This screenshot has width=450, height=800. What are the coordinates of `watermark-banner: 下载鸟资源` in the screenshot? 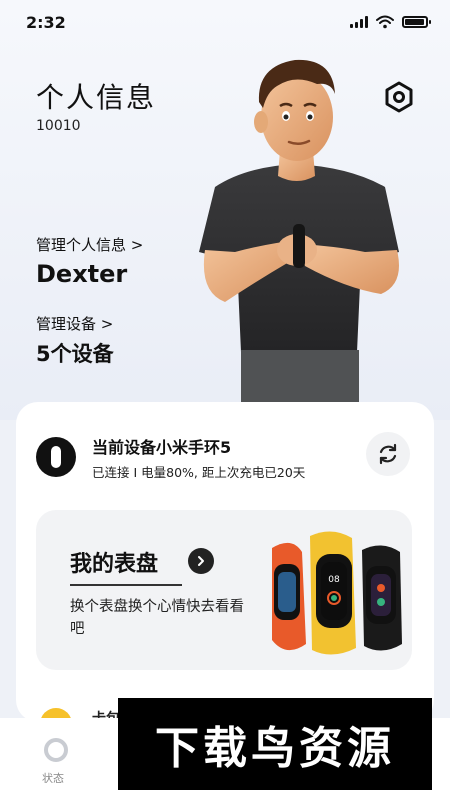 It's located at (275, 744).